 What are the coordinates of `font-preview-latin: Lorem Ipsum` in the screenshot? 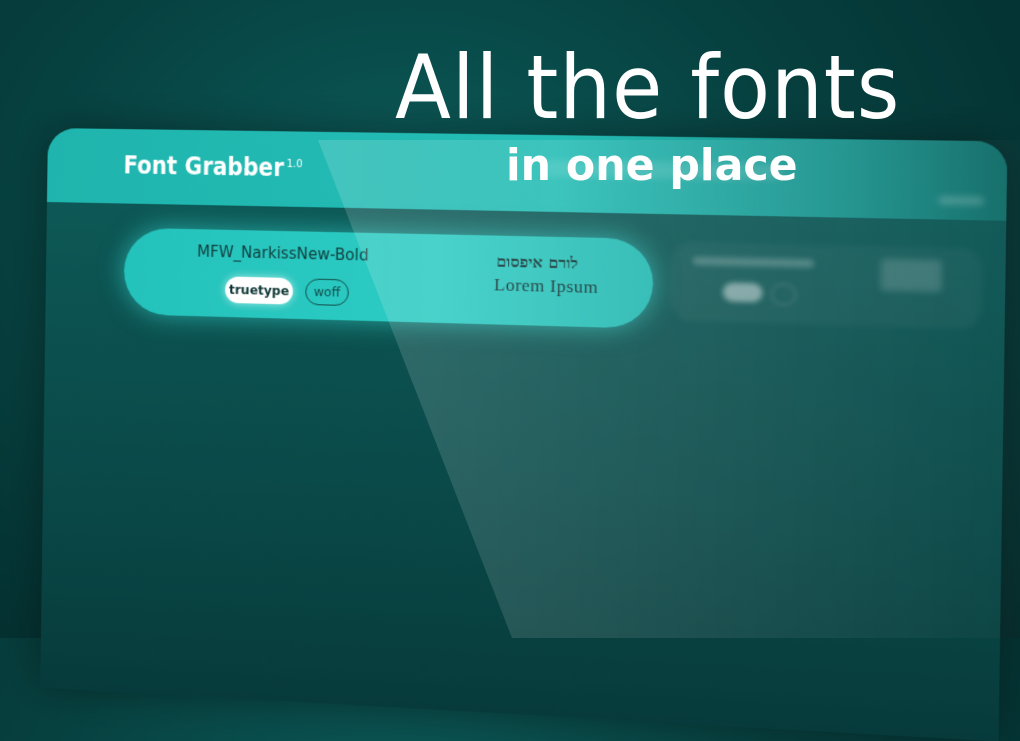 It's located at (546, 286).